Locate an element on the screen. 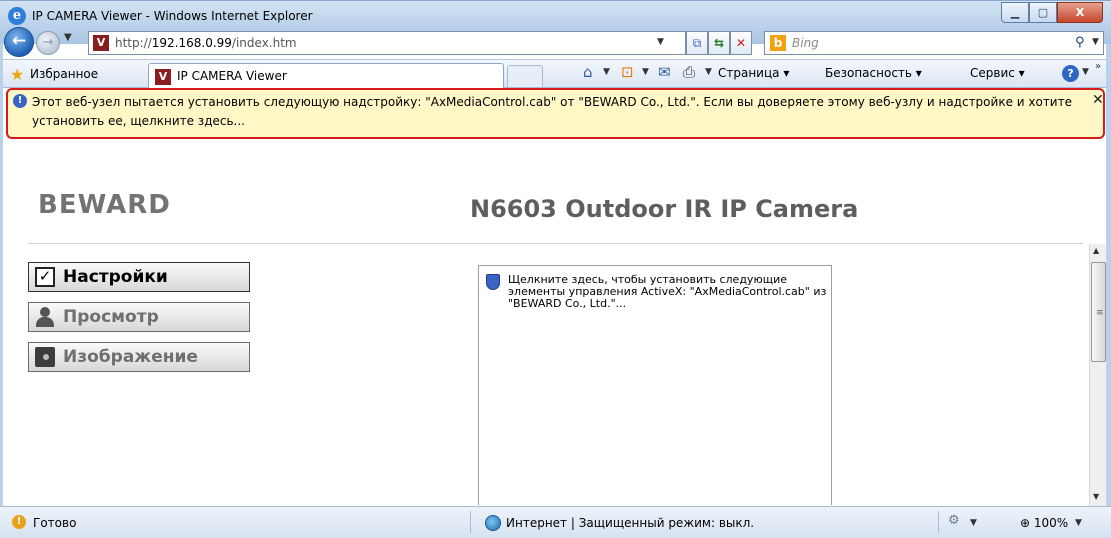  user-icon is located at coordinates (45, 317).